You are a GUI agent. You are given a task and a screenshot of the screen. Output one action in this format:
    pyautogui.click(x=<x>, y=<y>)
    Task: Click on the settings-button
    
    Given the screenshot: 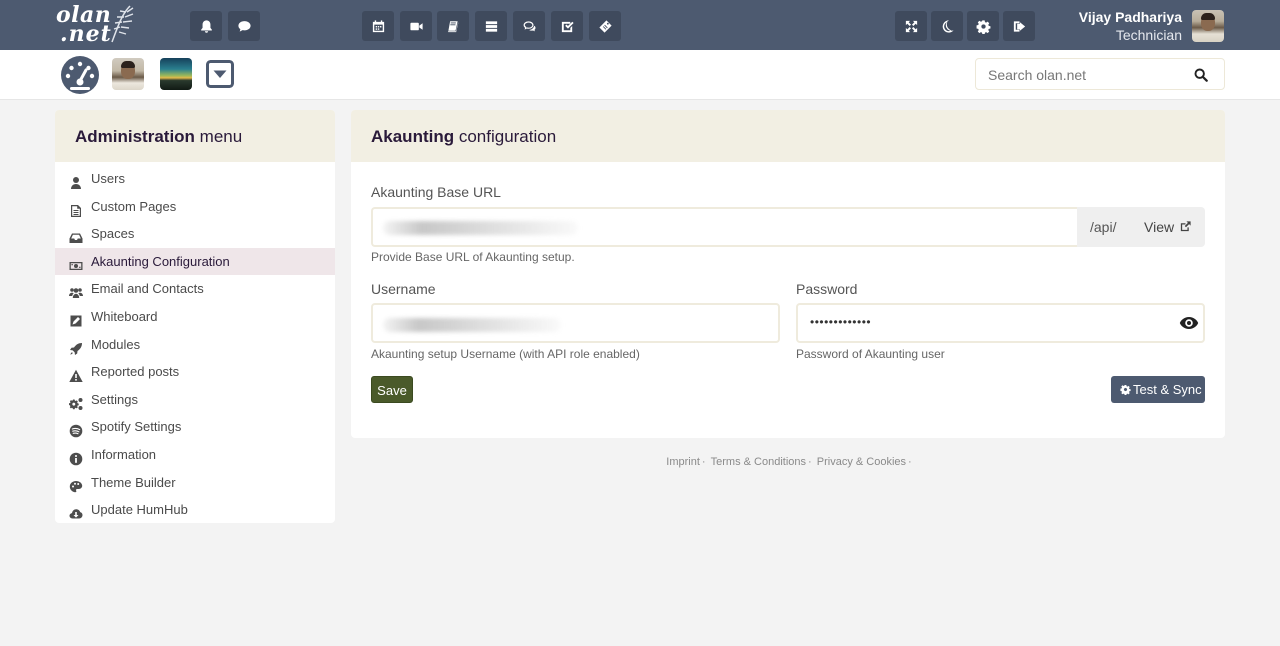 What is the action you would take?
    pyautogui.click(x=983, y=26)
    